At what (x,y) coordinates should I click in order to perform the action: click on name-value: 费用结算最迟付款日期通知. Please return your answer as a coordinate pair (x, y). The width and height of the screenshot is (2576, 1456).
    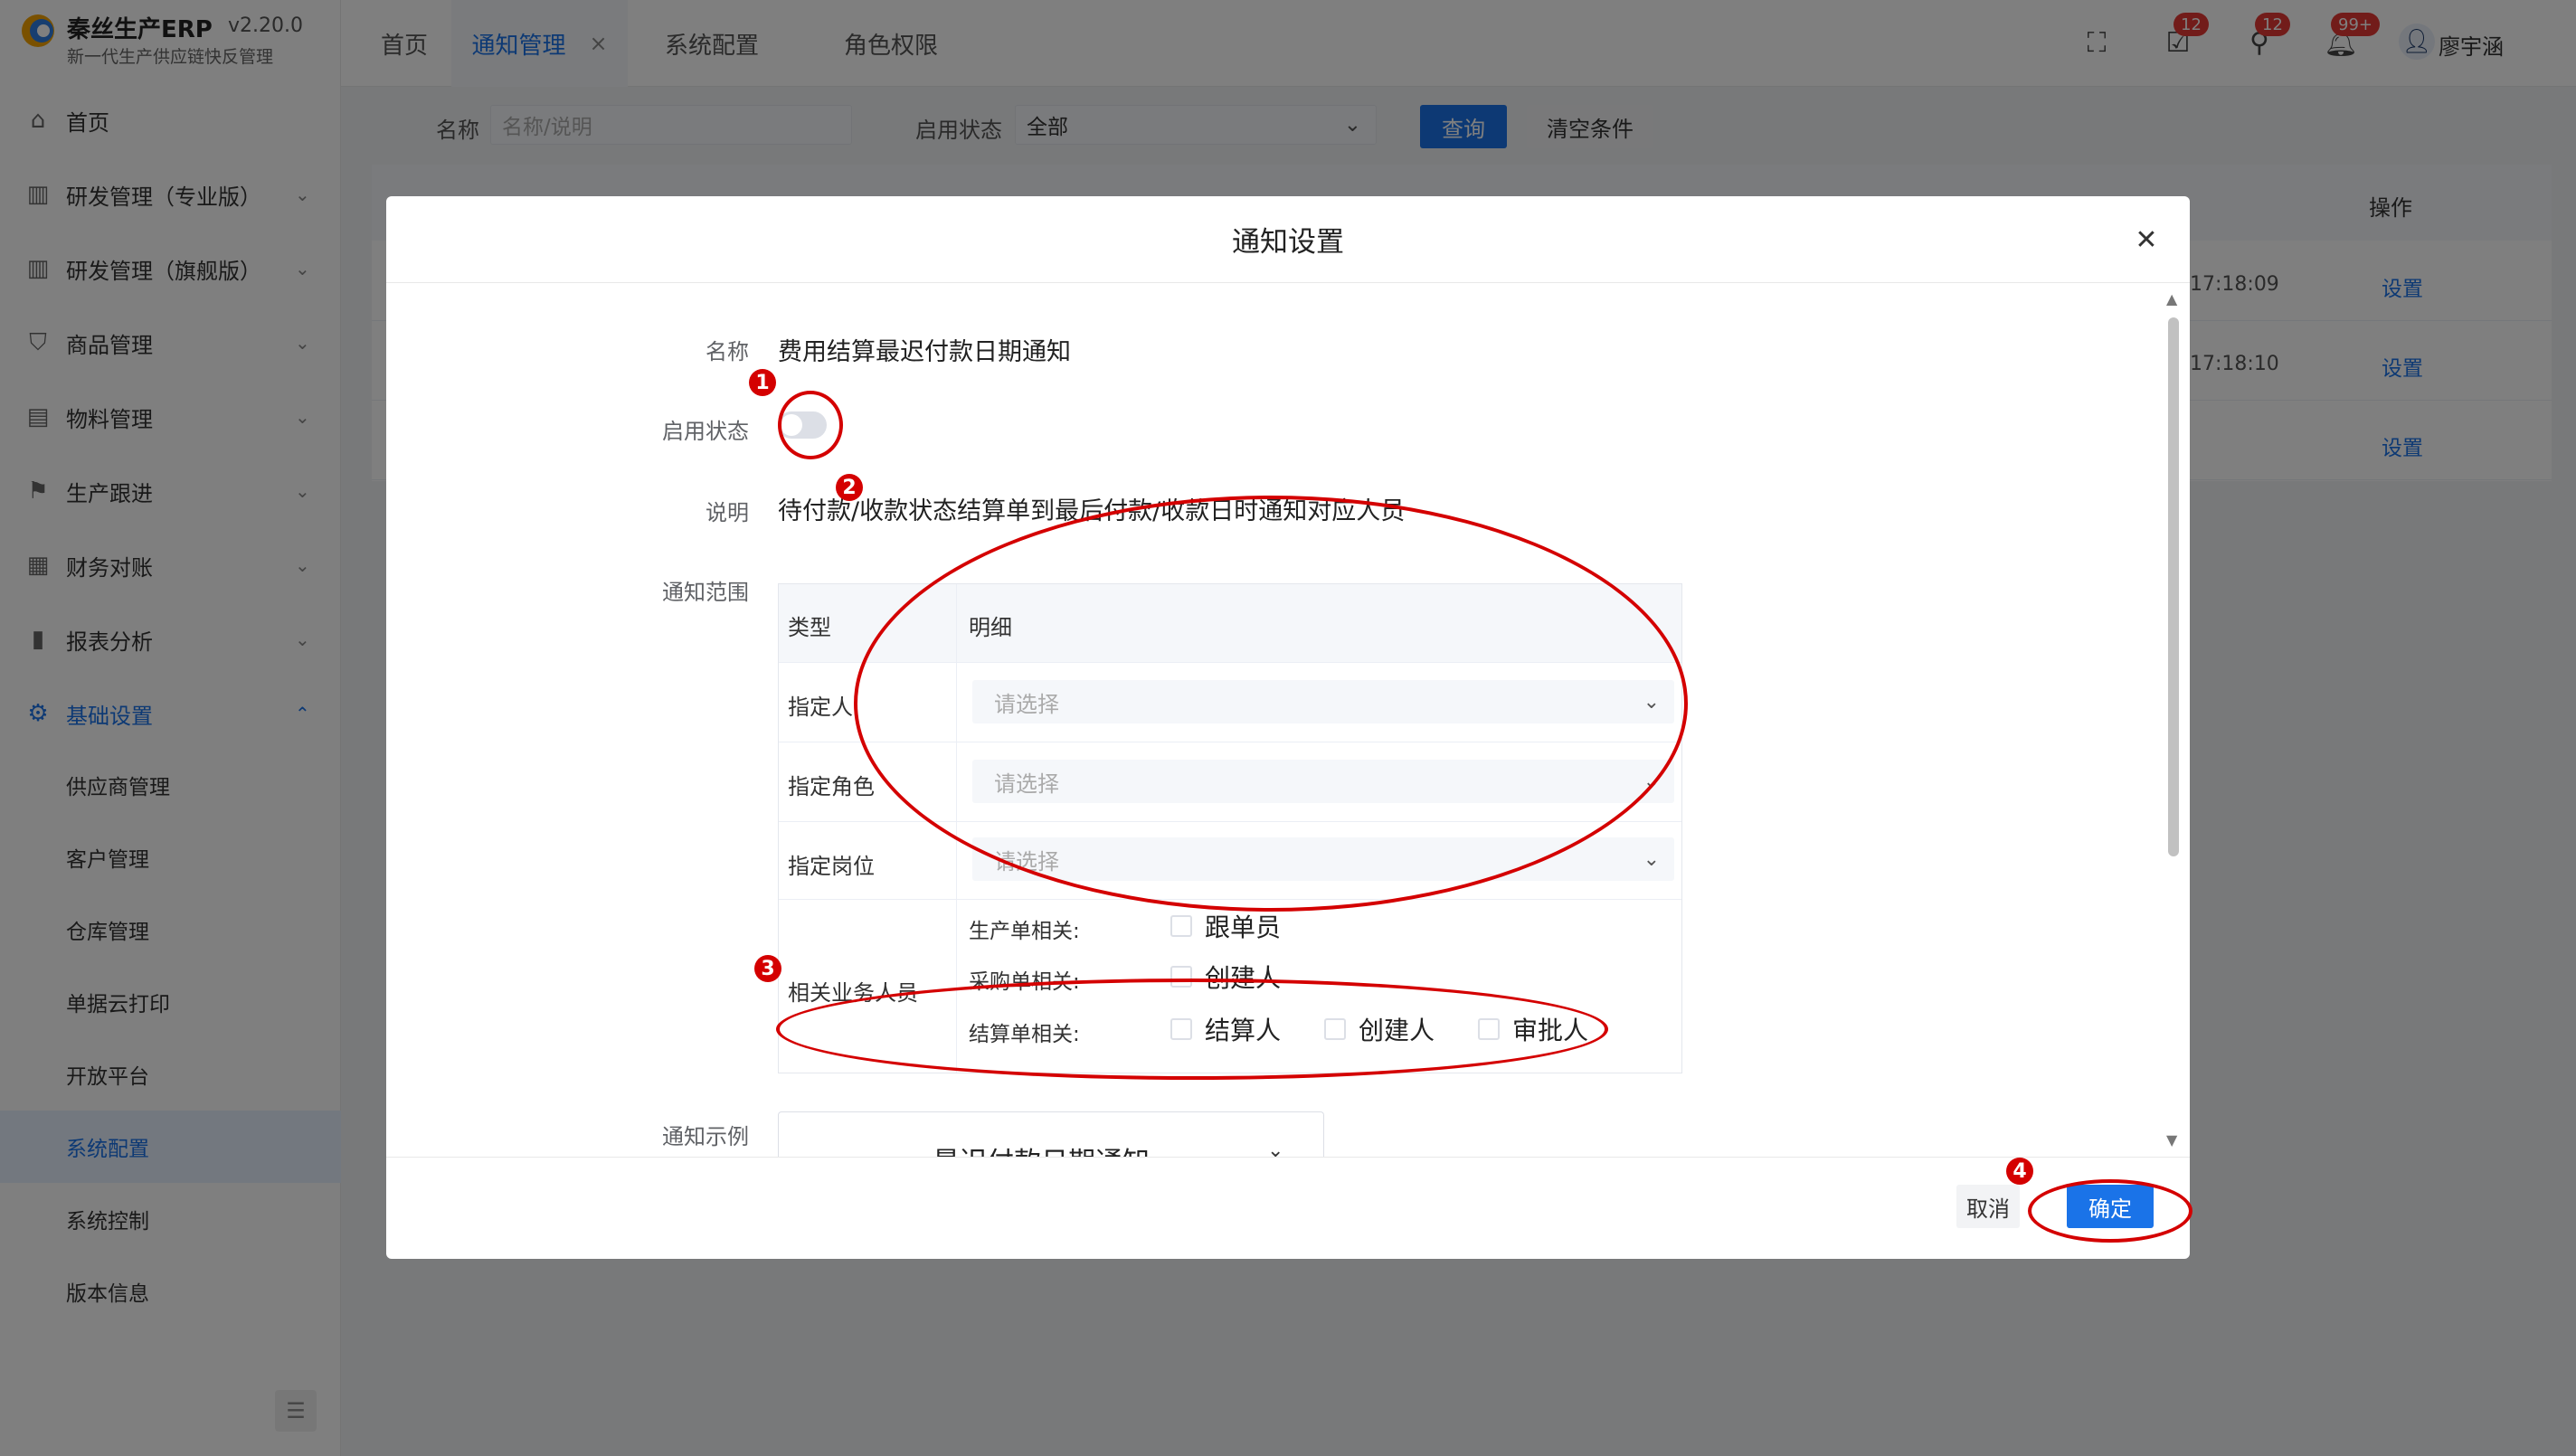
    Looking at the image, I should click on (925, 352).